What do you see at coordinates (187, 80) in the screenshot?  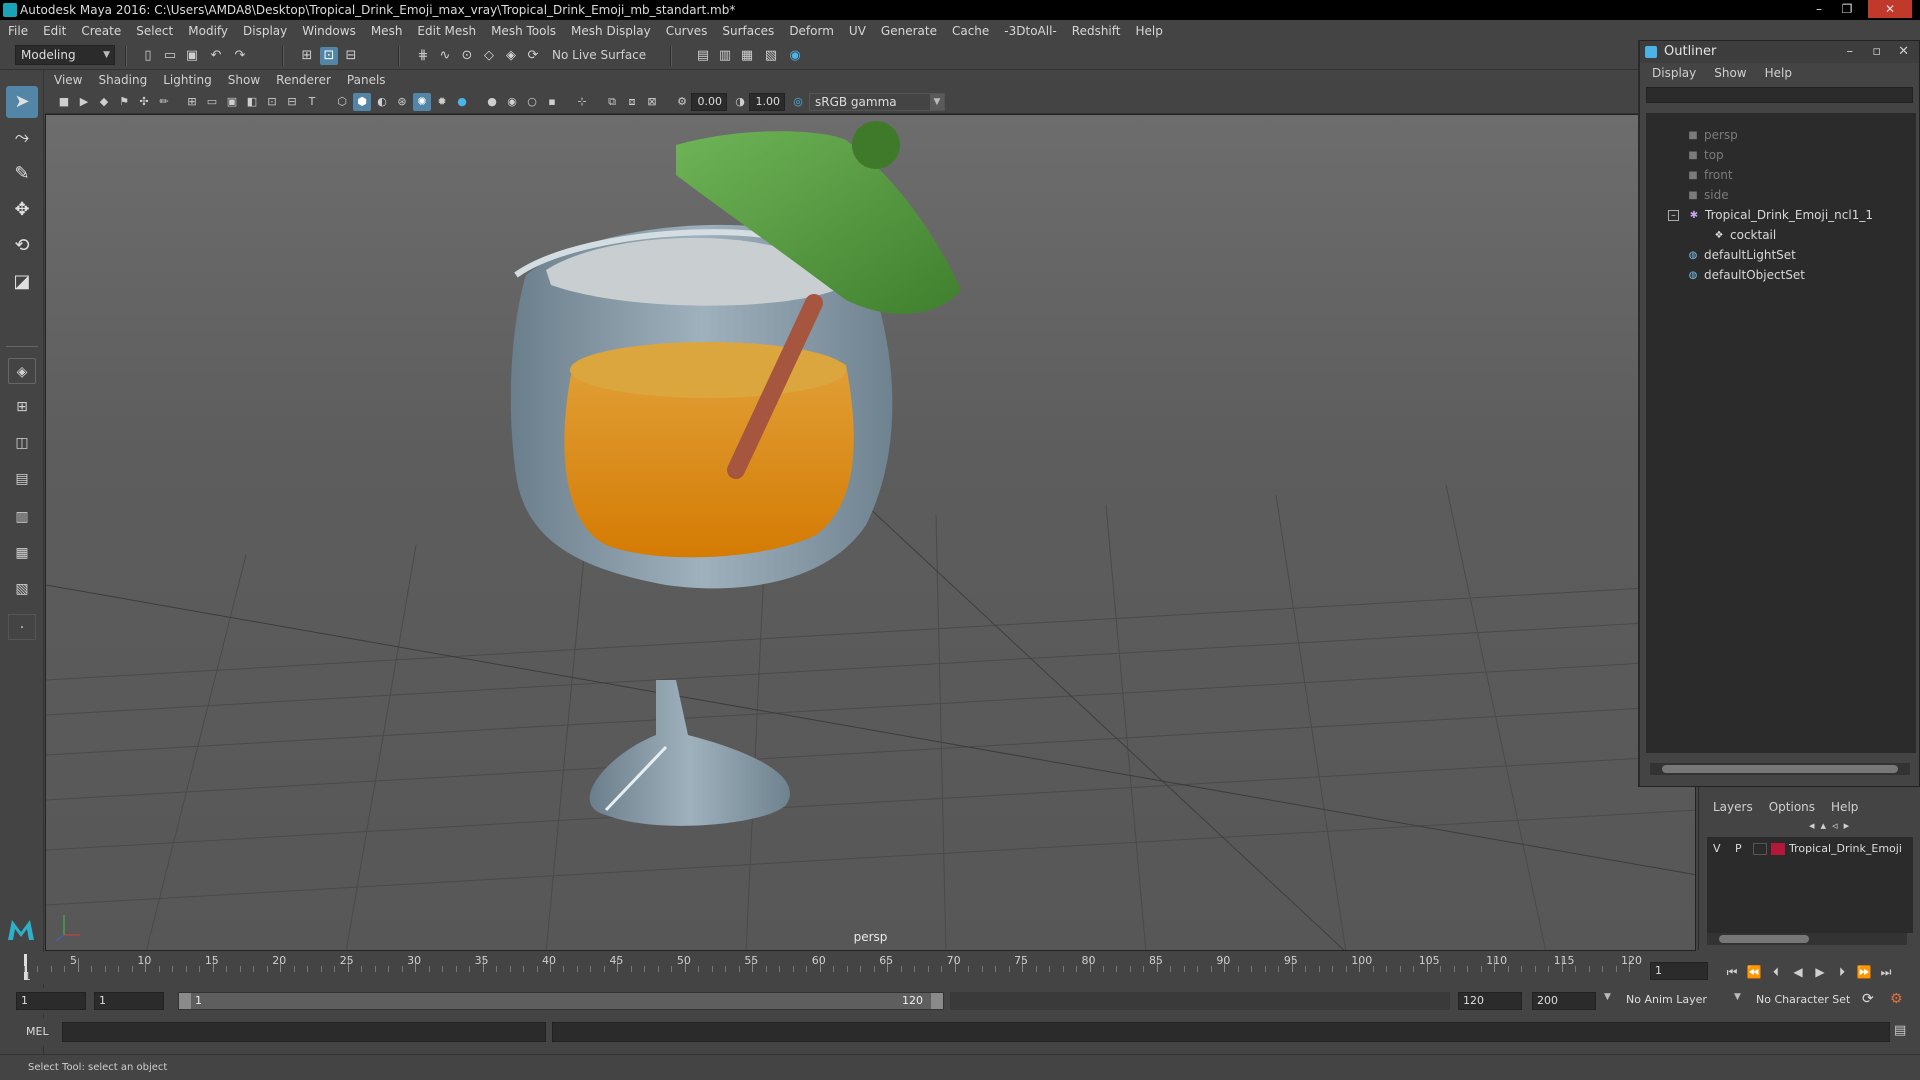 I see `vp-menu-lighting: Lighting` at bounding box center [187, 80].